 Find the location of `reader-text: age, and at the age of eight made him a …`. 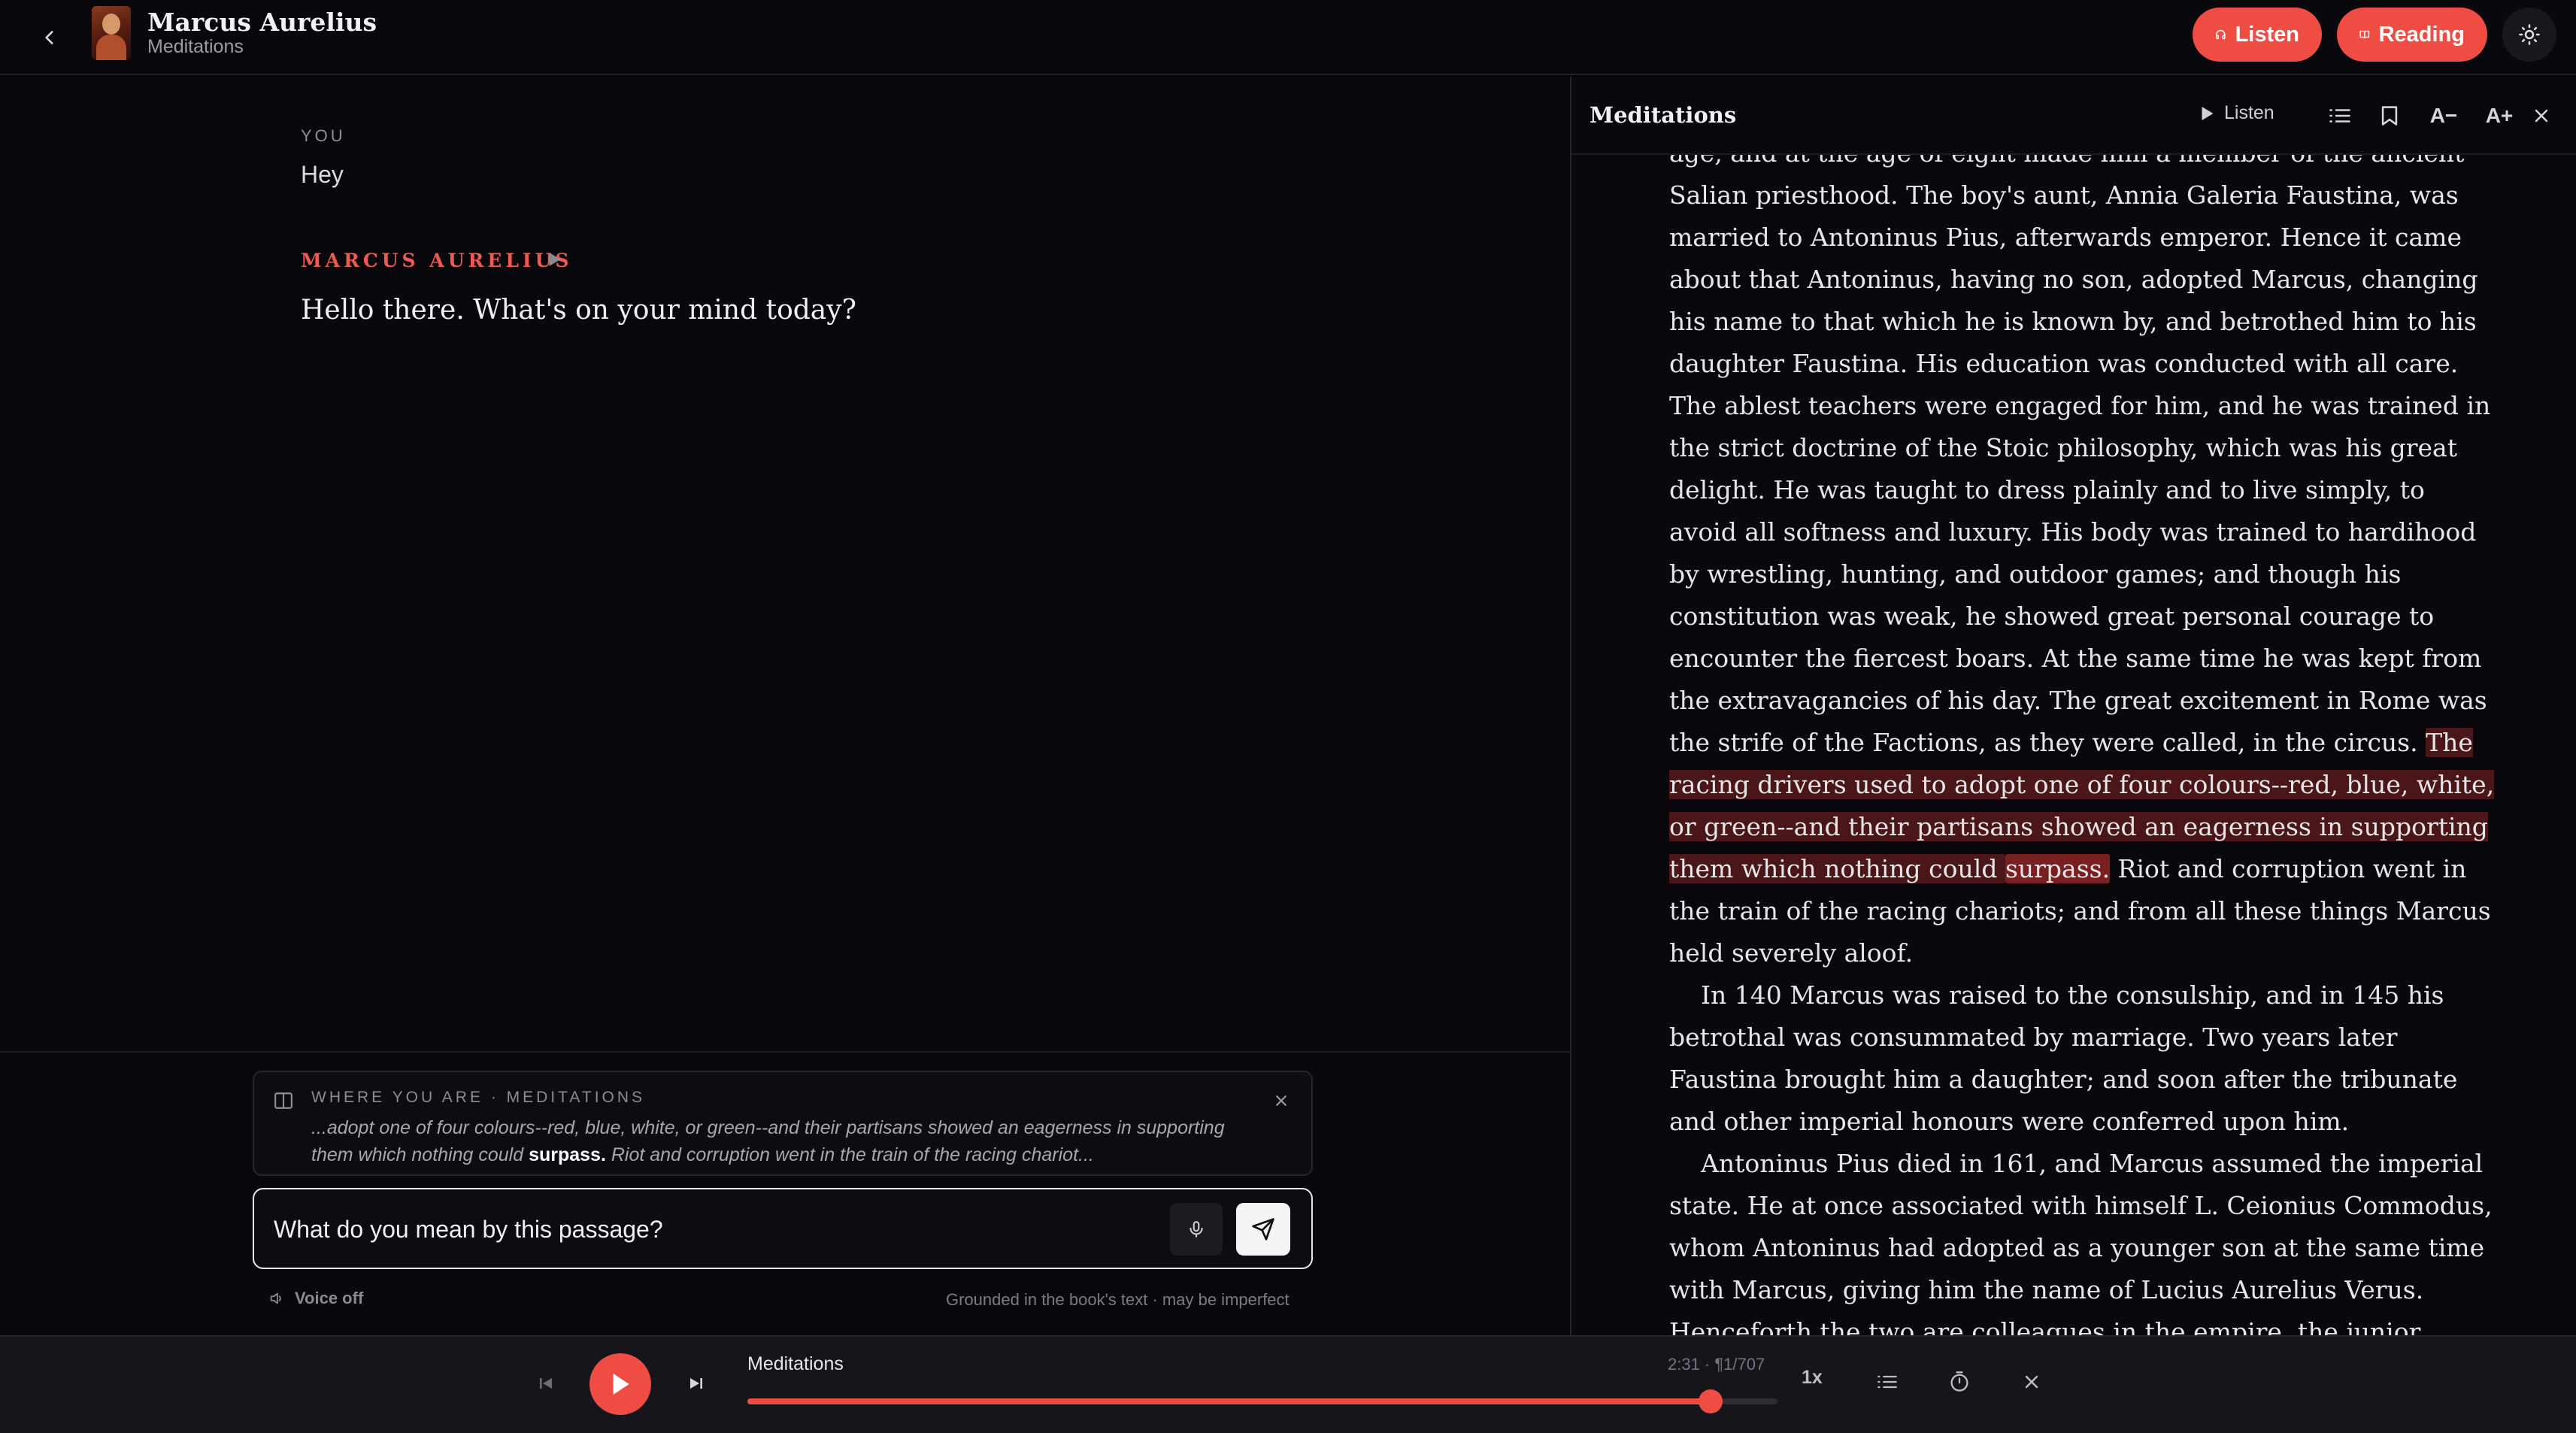

reader-text: age, and at the age of eight made him a … is located at coordinates (2080, 447).